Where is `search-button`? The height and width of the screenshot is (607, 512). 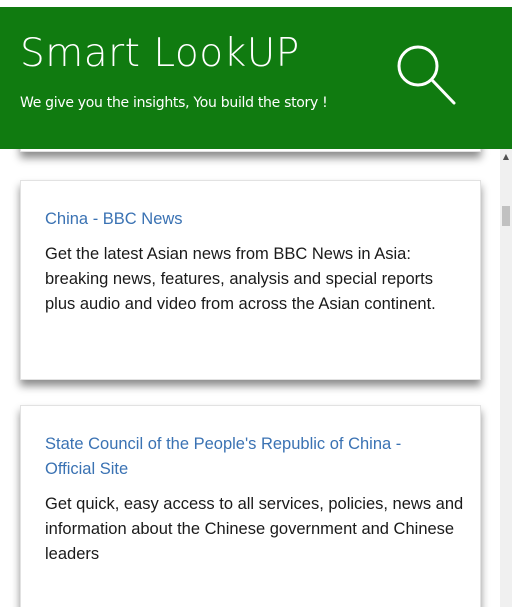 search-button is located at coordinates (426, 75).